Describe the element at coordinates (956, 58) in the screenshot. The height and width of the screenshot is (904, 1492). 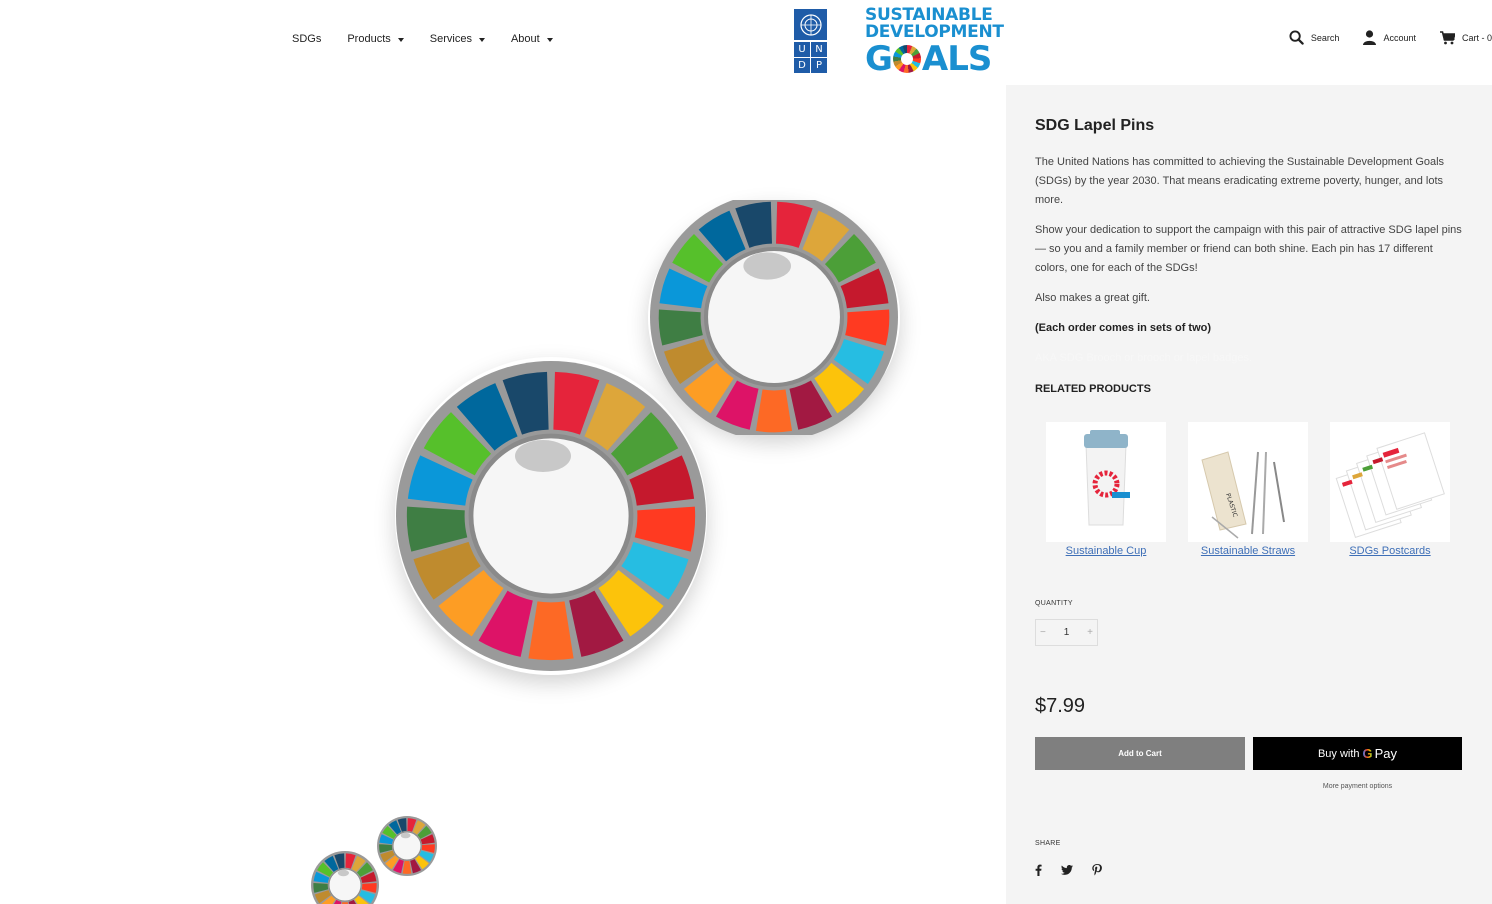
I see `goals-rest: ALS` at that location.